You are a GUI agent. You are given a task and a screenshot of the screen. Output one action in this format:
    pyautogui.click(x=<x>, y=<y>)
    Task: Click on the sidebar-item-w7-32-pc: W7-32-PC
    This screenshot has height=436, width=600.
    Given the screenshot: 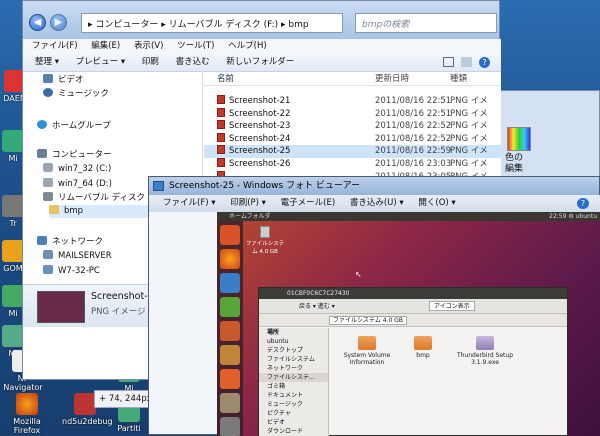 What is the action you would take?
    pyautogui.click(x=71, y=271)
    